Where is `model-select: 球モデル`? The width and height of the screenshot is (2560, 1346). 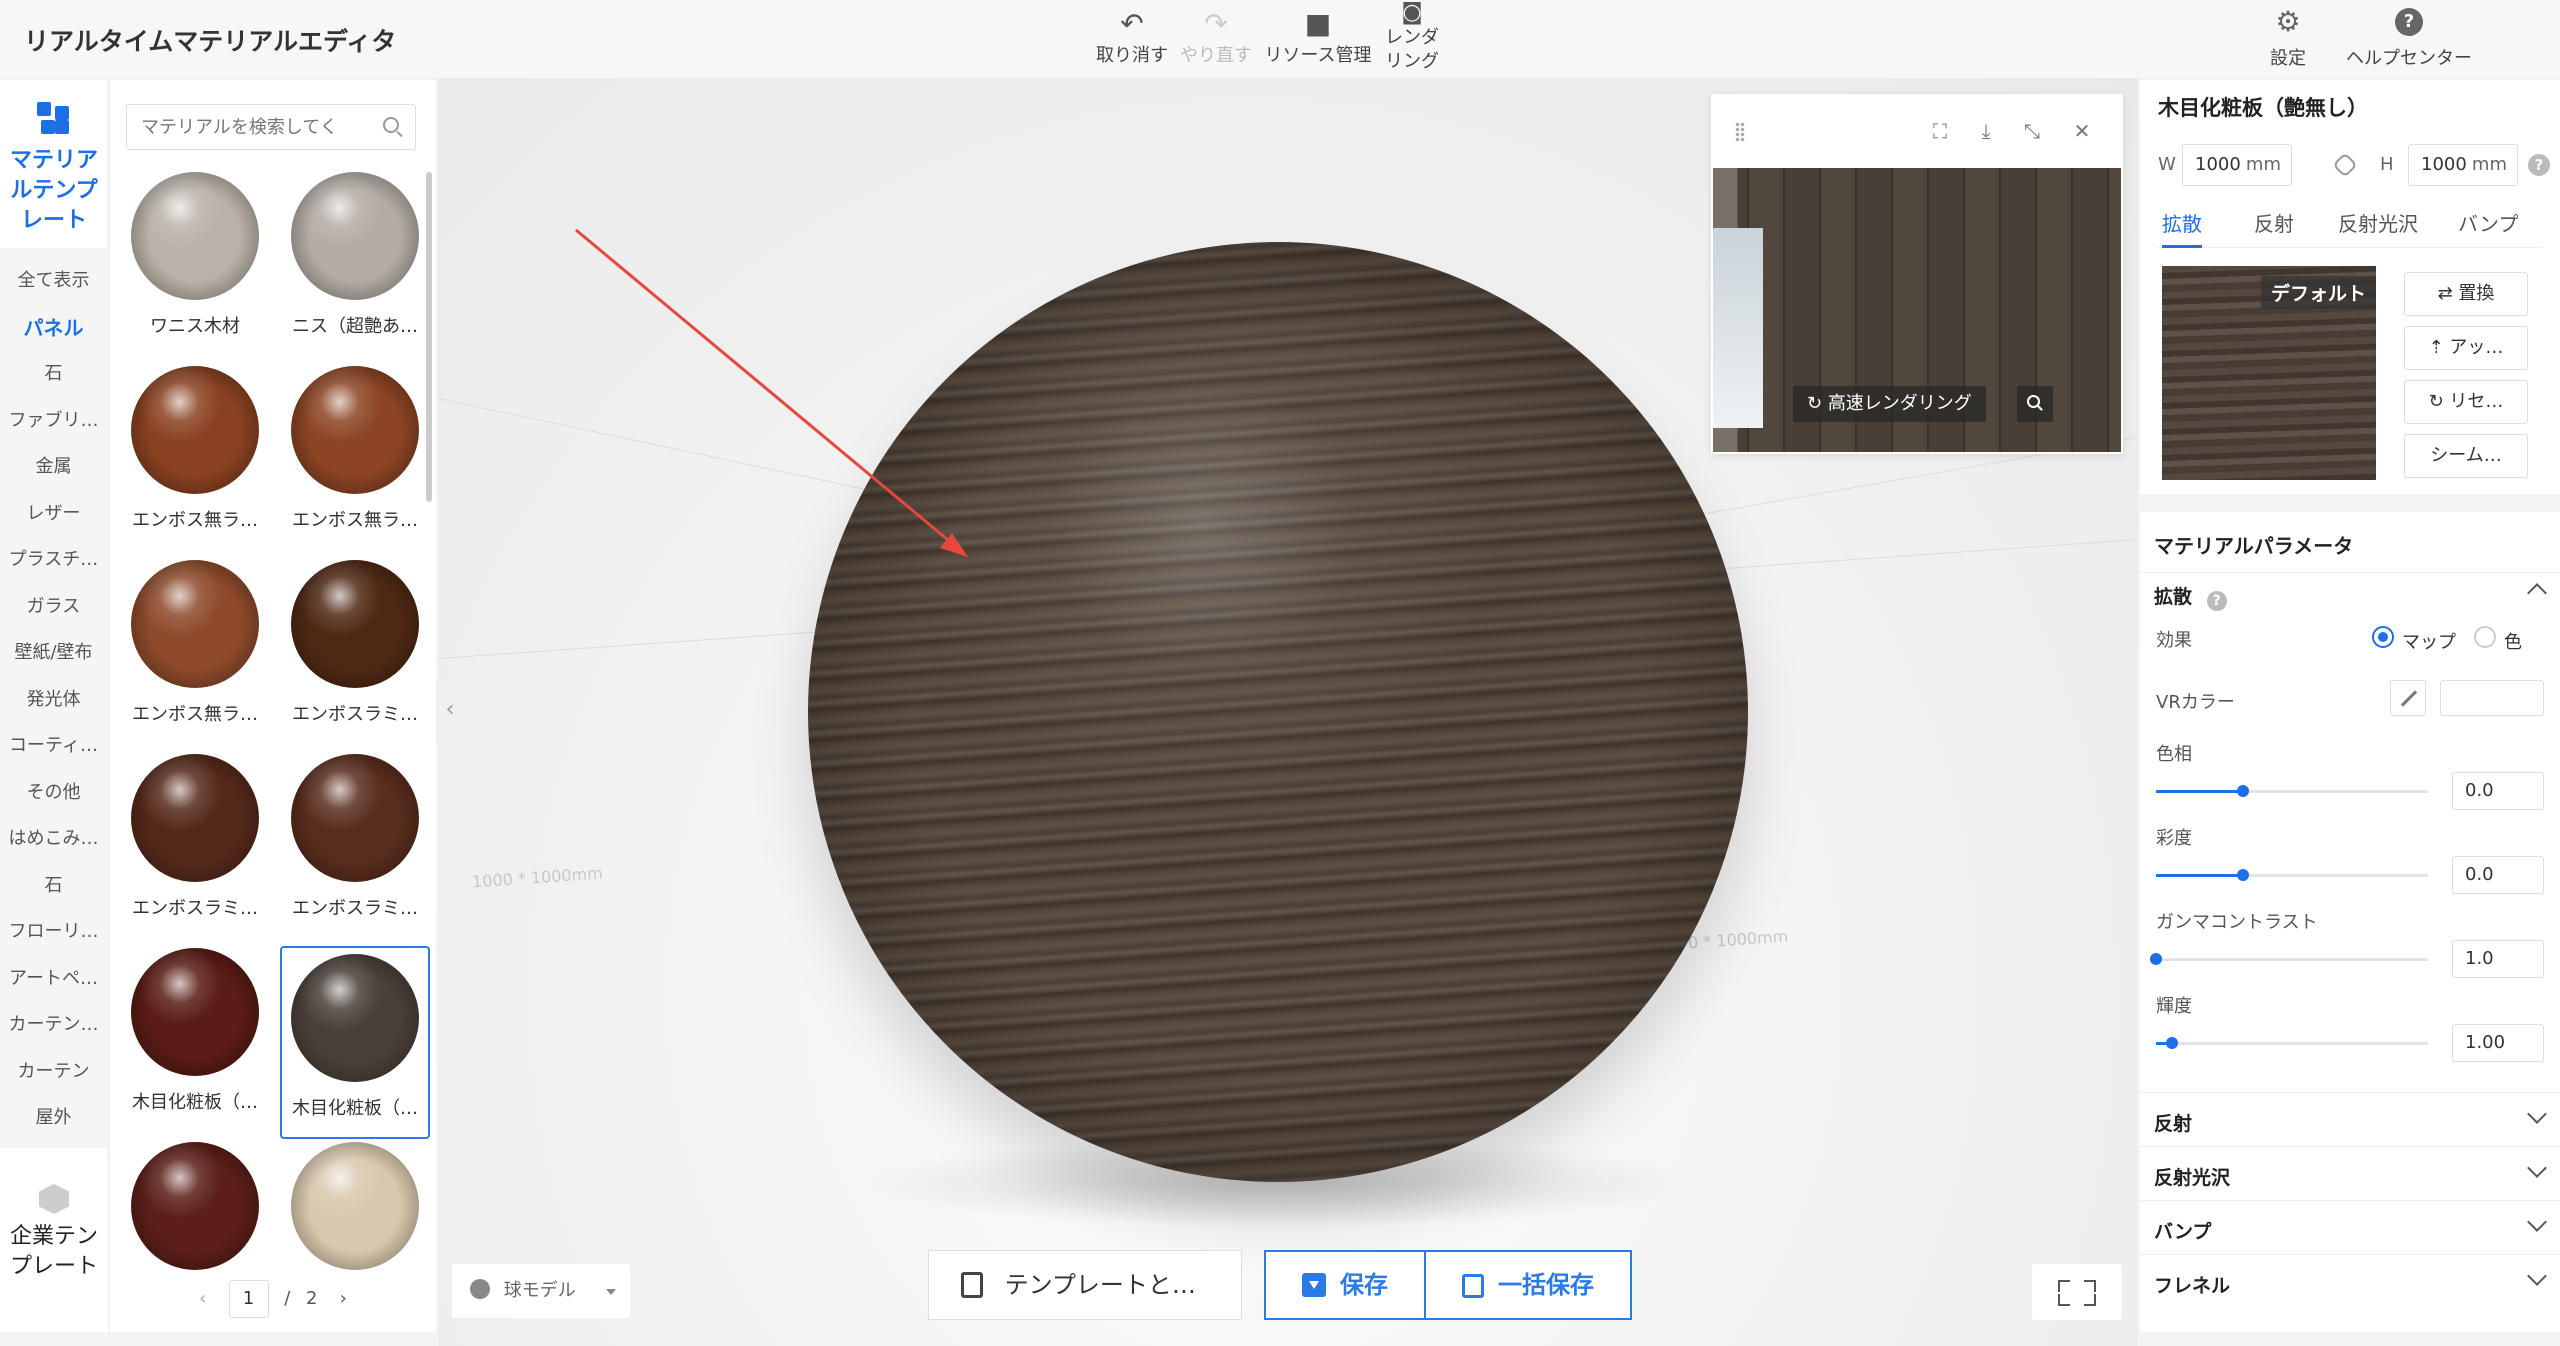 model-select: 球モデル is located at coordinates (541, 1291).